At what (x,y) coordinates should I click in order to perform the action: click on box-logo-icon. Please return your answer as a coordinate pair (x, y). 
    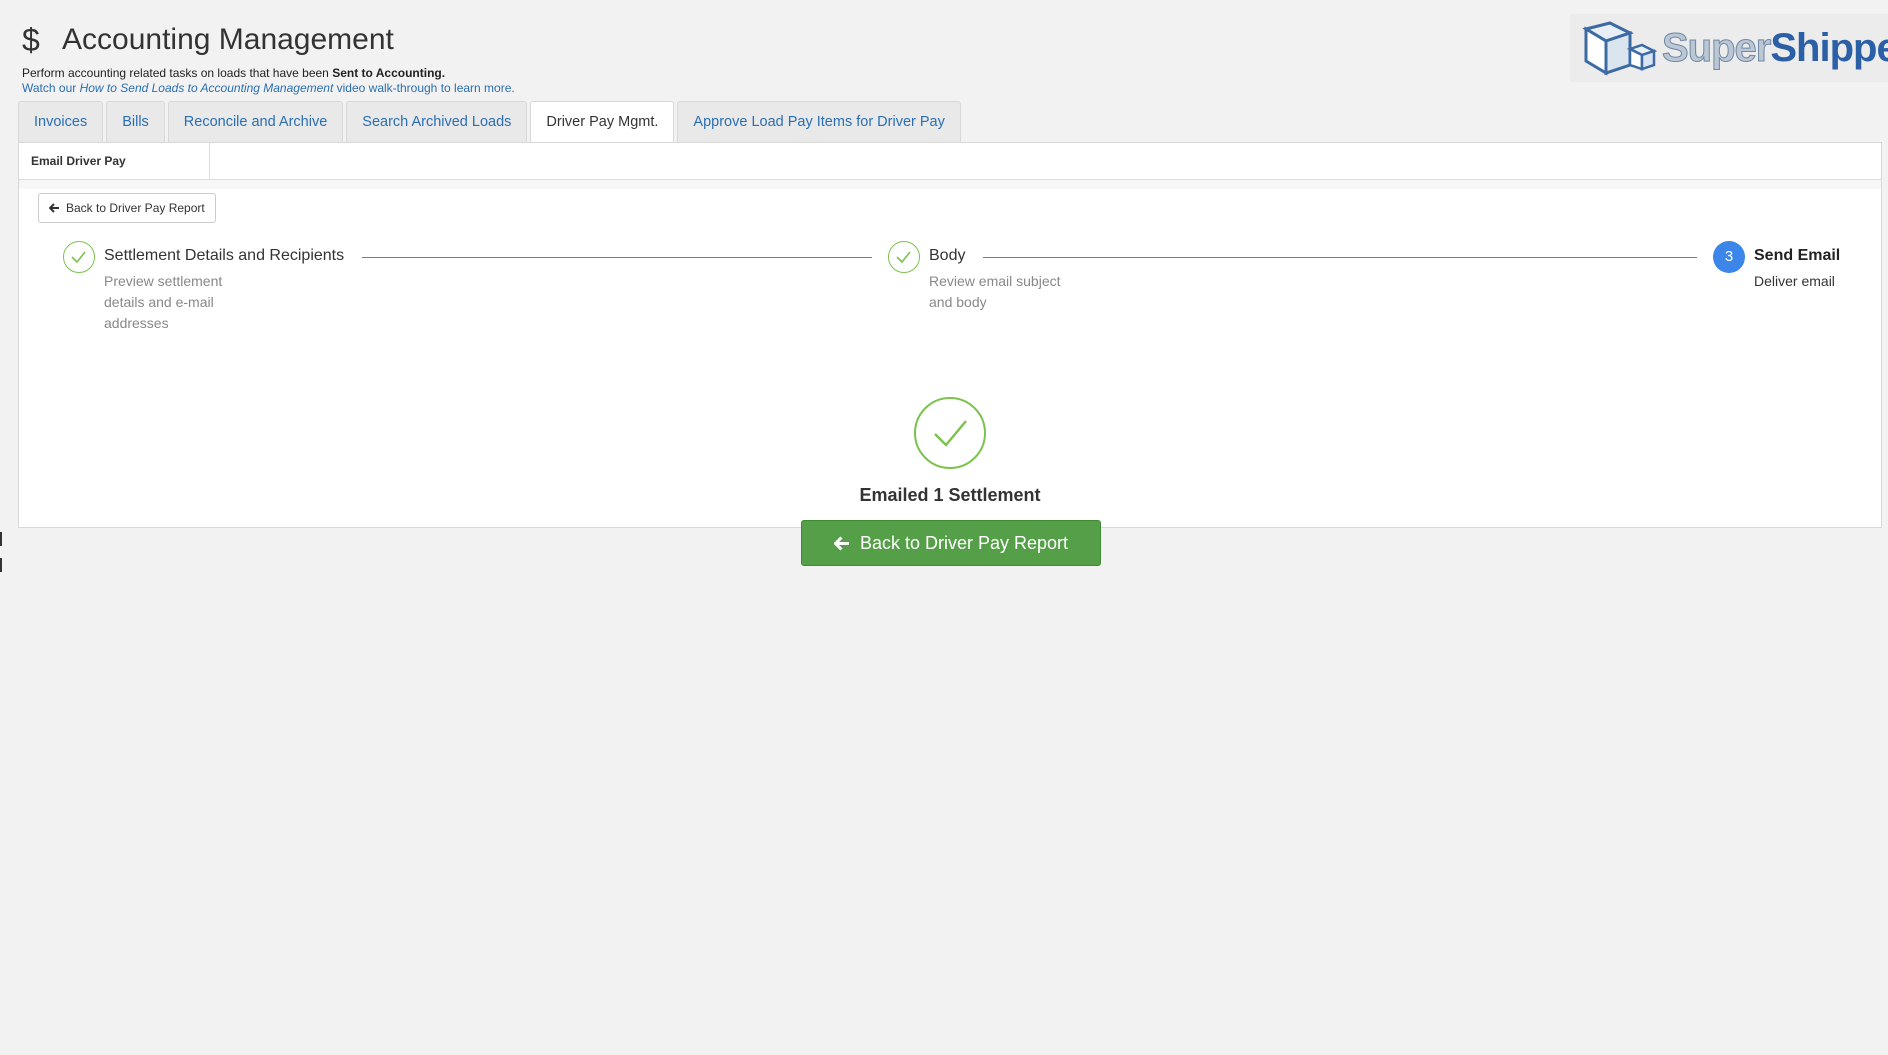
    Looking at the image, I should click on (1620, 48).